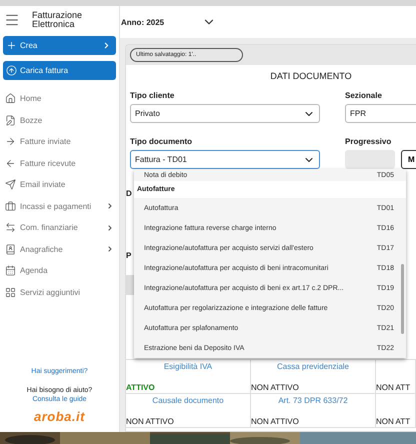 The image size is (416, 444). Describe the element at coordinates (59, 206) in the screenshot. I see `nav-item: Incassi e pagamenti` at that location.